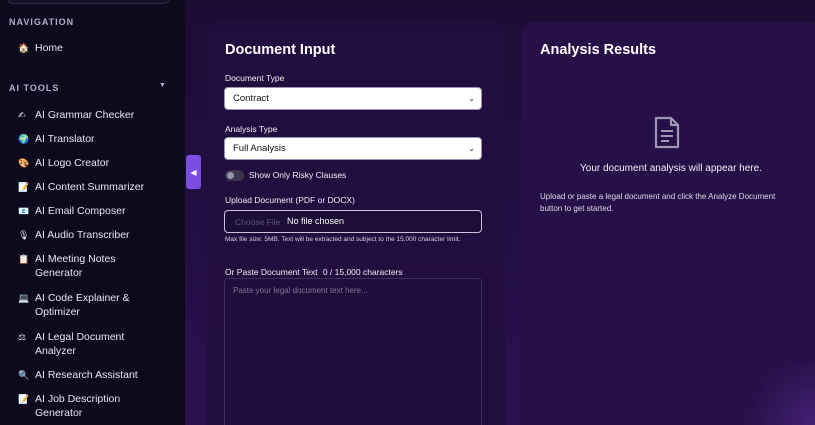 The image size is (815, 425). What do you see at coordinates (257, 222) in the screenshot?
I see `choose-file-button: Choose File` at bounding box center [257, 222].